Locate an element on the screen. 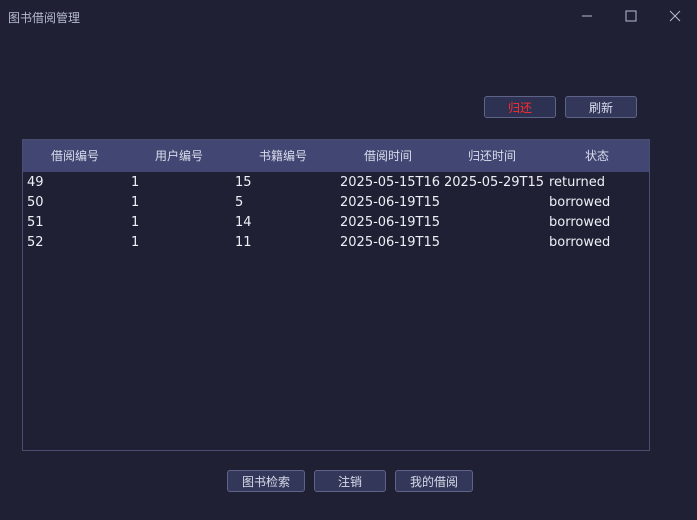  cell-borrow-id: 49 is located at coordinates (35, 182).